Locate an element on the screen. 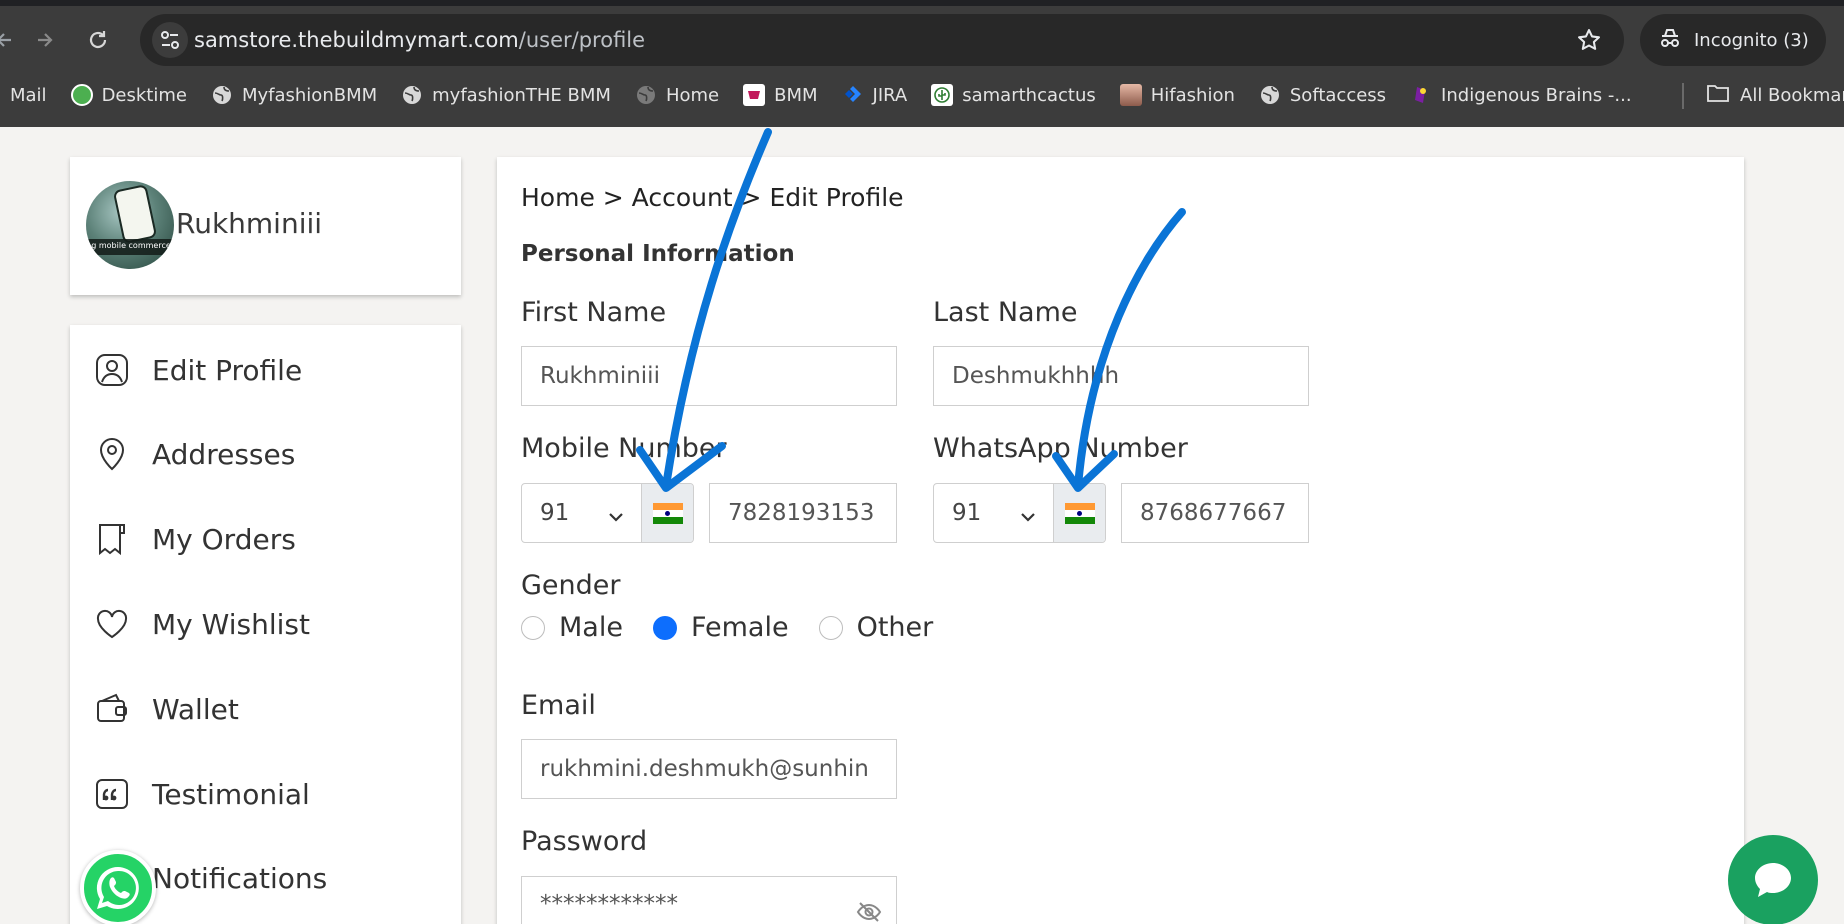 Image resolution: width=1844 pixels, height=924 pixels. bookmark-star-icon is located at coordinates (1589, 40).